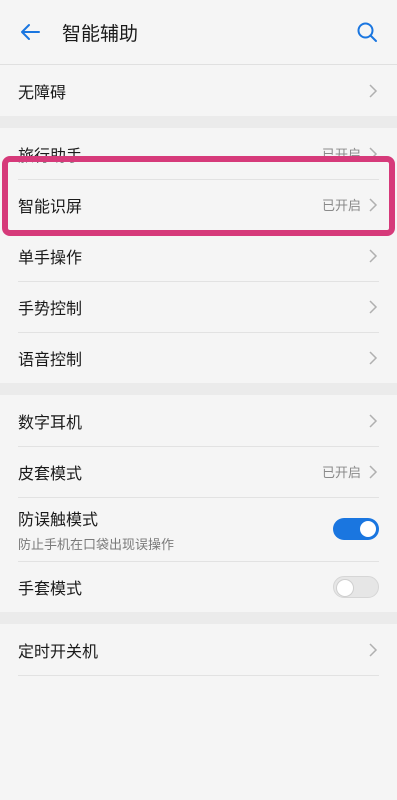  What do you see at coordinates (50, 473) in the screenshot?
I see `row-label: 皮套模式` at bounding box center [50, 473].